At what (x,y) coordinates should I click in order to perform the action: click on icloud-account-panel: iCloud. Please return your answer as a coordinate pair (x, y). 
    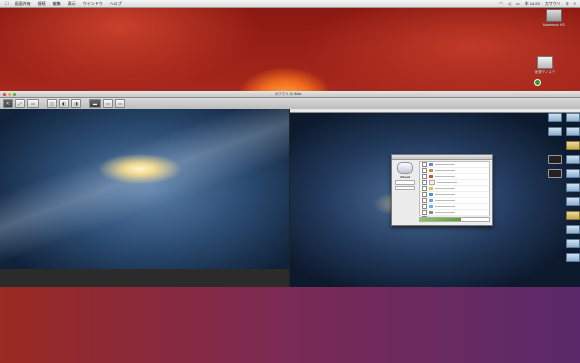
    Looking at the image, I should click on (405, 175).